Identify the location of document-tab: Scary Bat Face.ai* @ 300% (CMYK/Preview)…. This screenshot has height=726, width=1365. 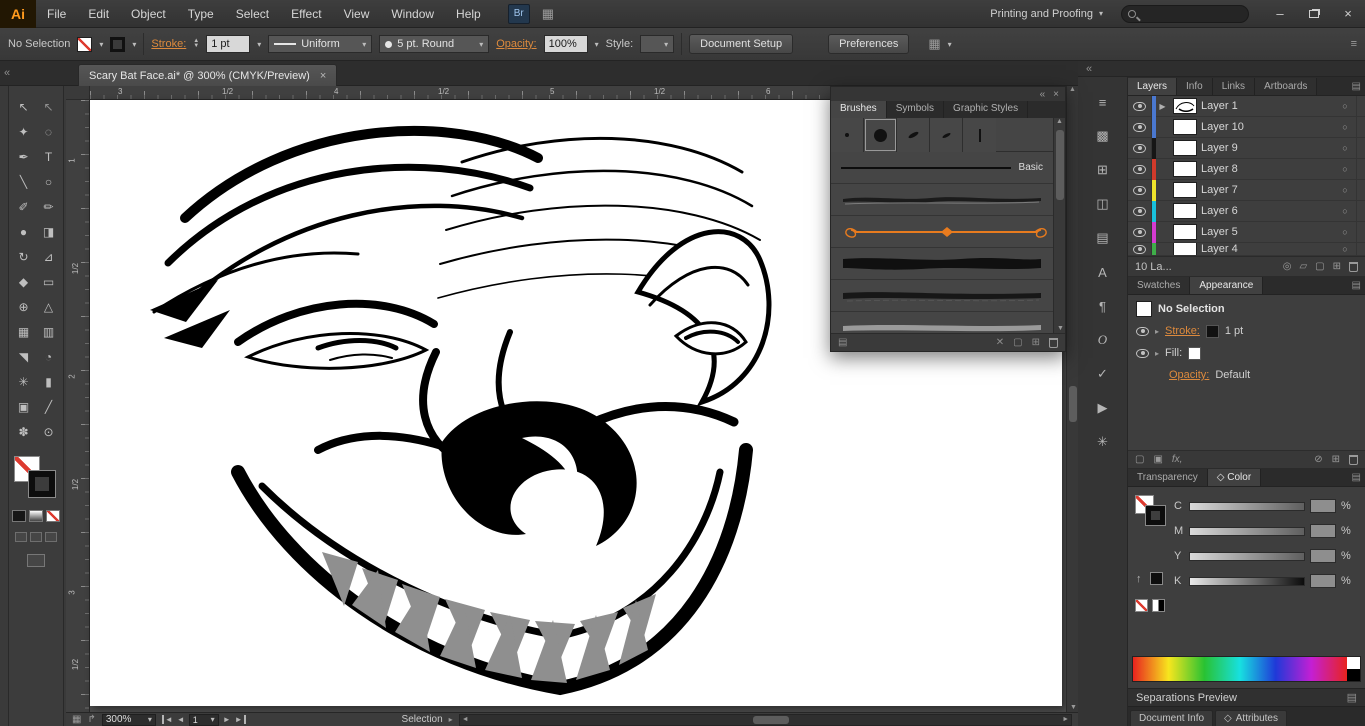
(208, 75).